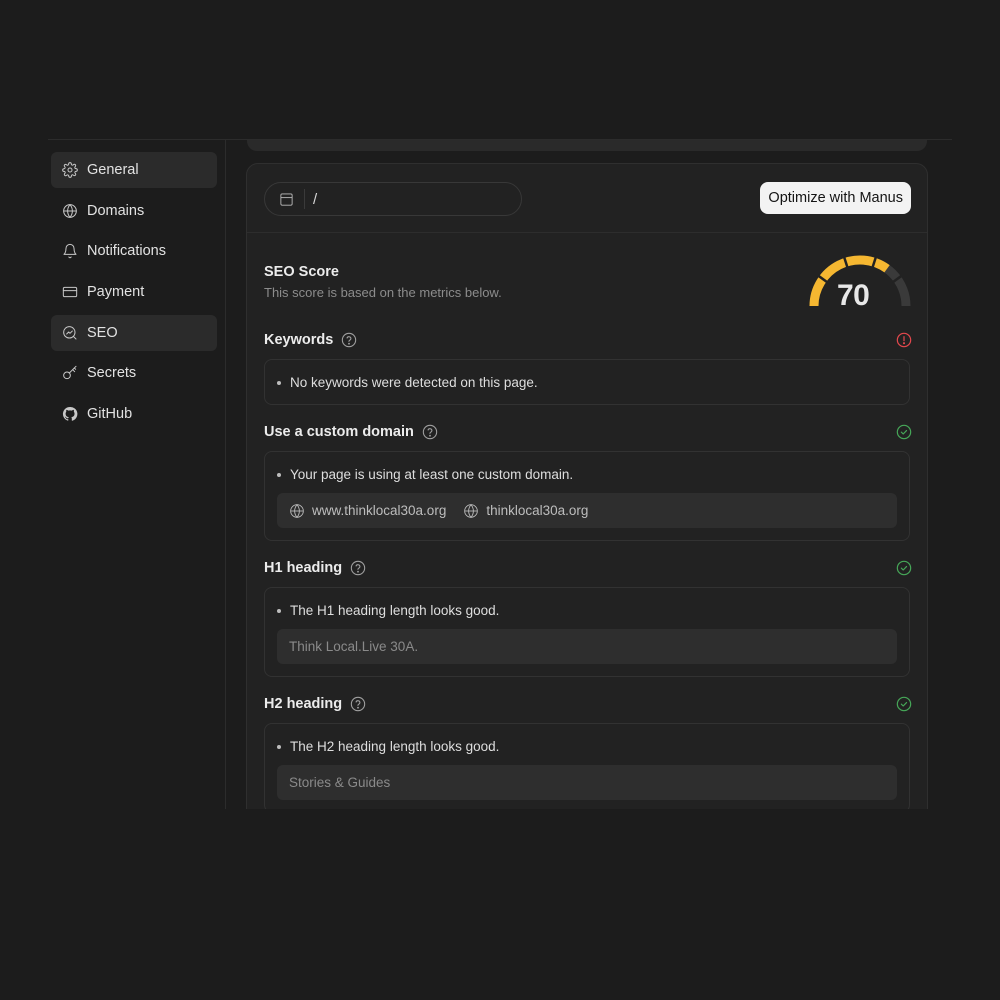  I want to click on sidebar-item-secrets: Secrets, so click(134, 373).